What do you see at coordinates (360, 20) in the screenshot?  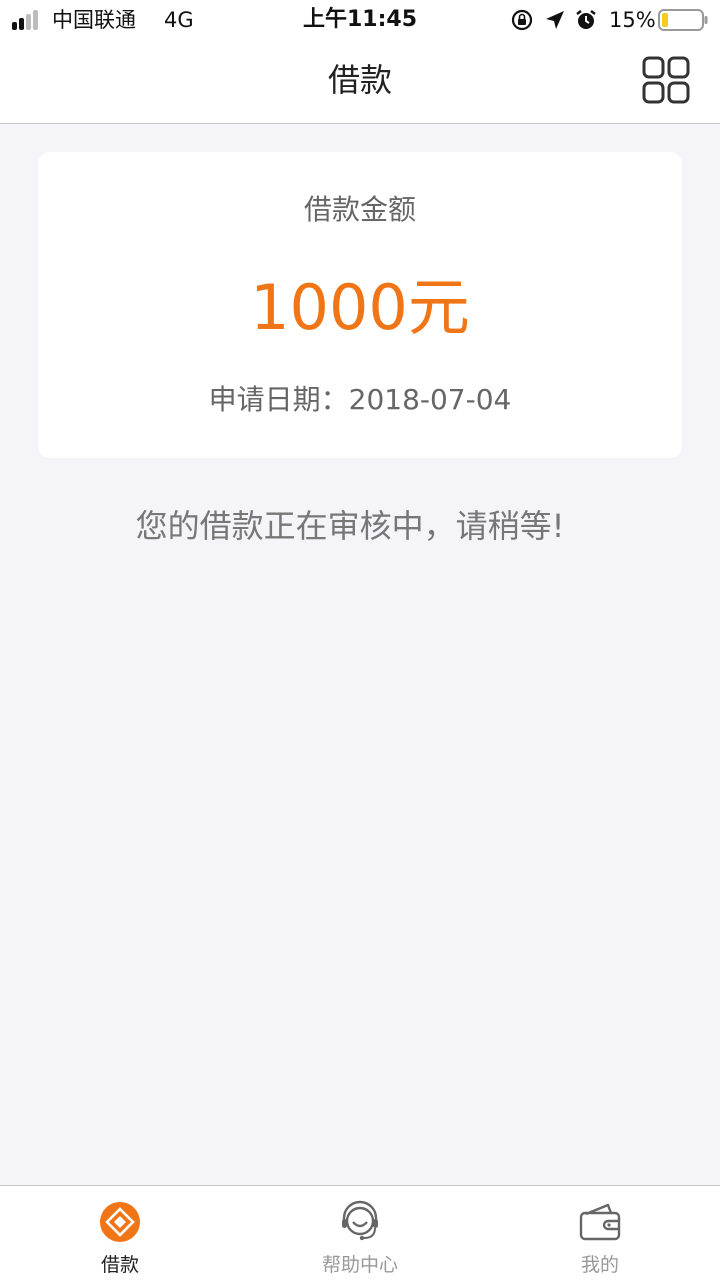 I see `status-bar: 中国联通 4G 上午11:45 15%` at bounding box center [360, 20].